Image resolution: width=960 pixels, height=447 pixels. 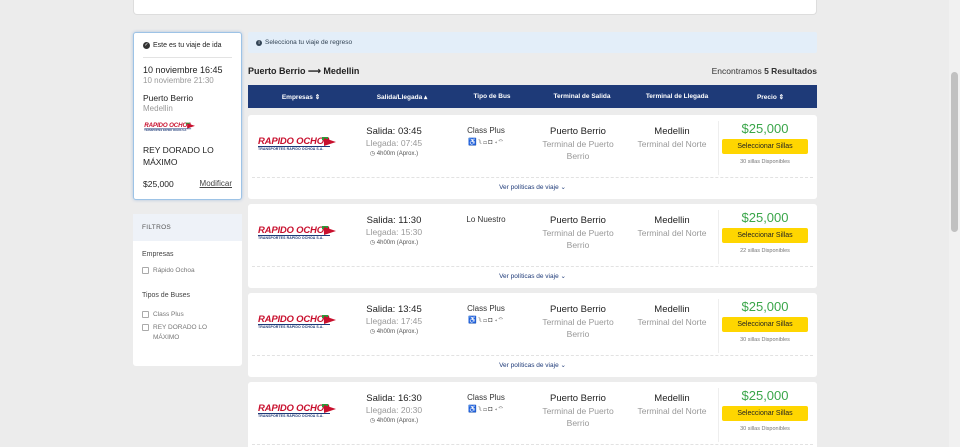 I want to click on check-circle-icon: ✓, so click(x=146, y=45).